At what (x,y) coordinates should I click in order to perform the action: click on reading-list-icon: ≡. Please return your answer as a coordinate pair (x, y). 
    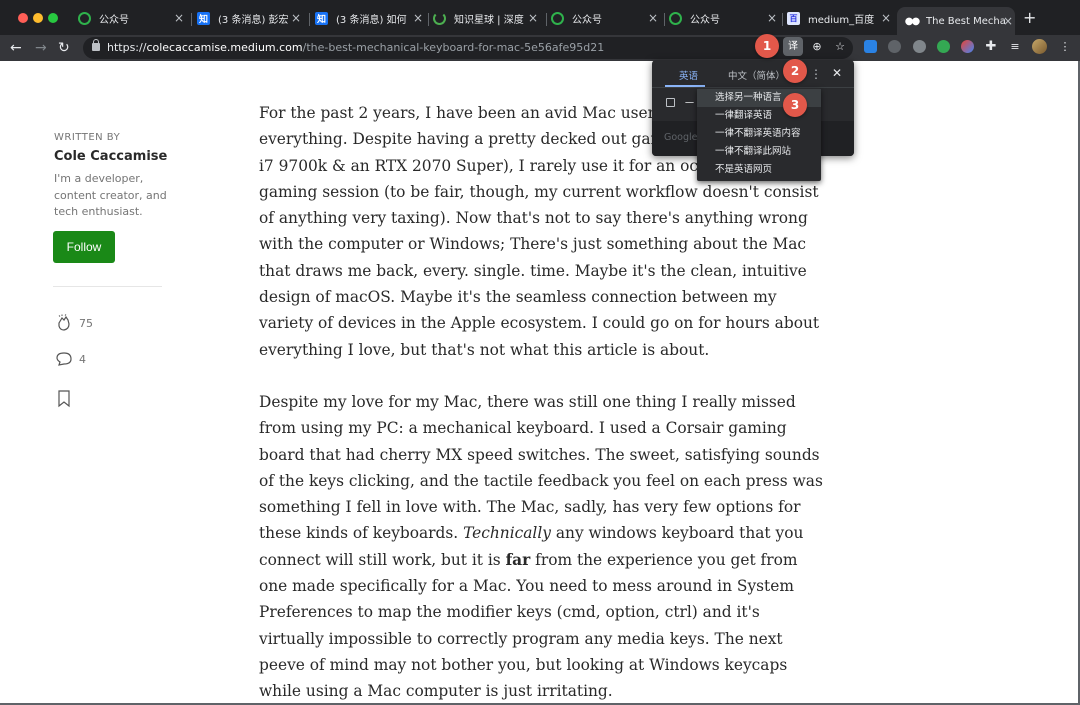
    Looking at the image, I should click on (1015, 47).